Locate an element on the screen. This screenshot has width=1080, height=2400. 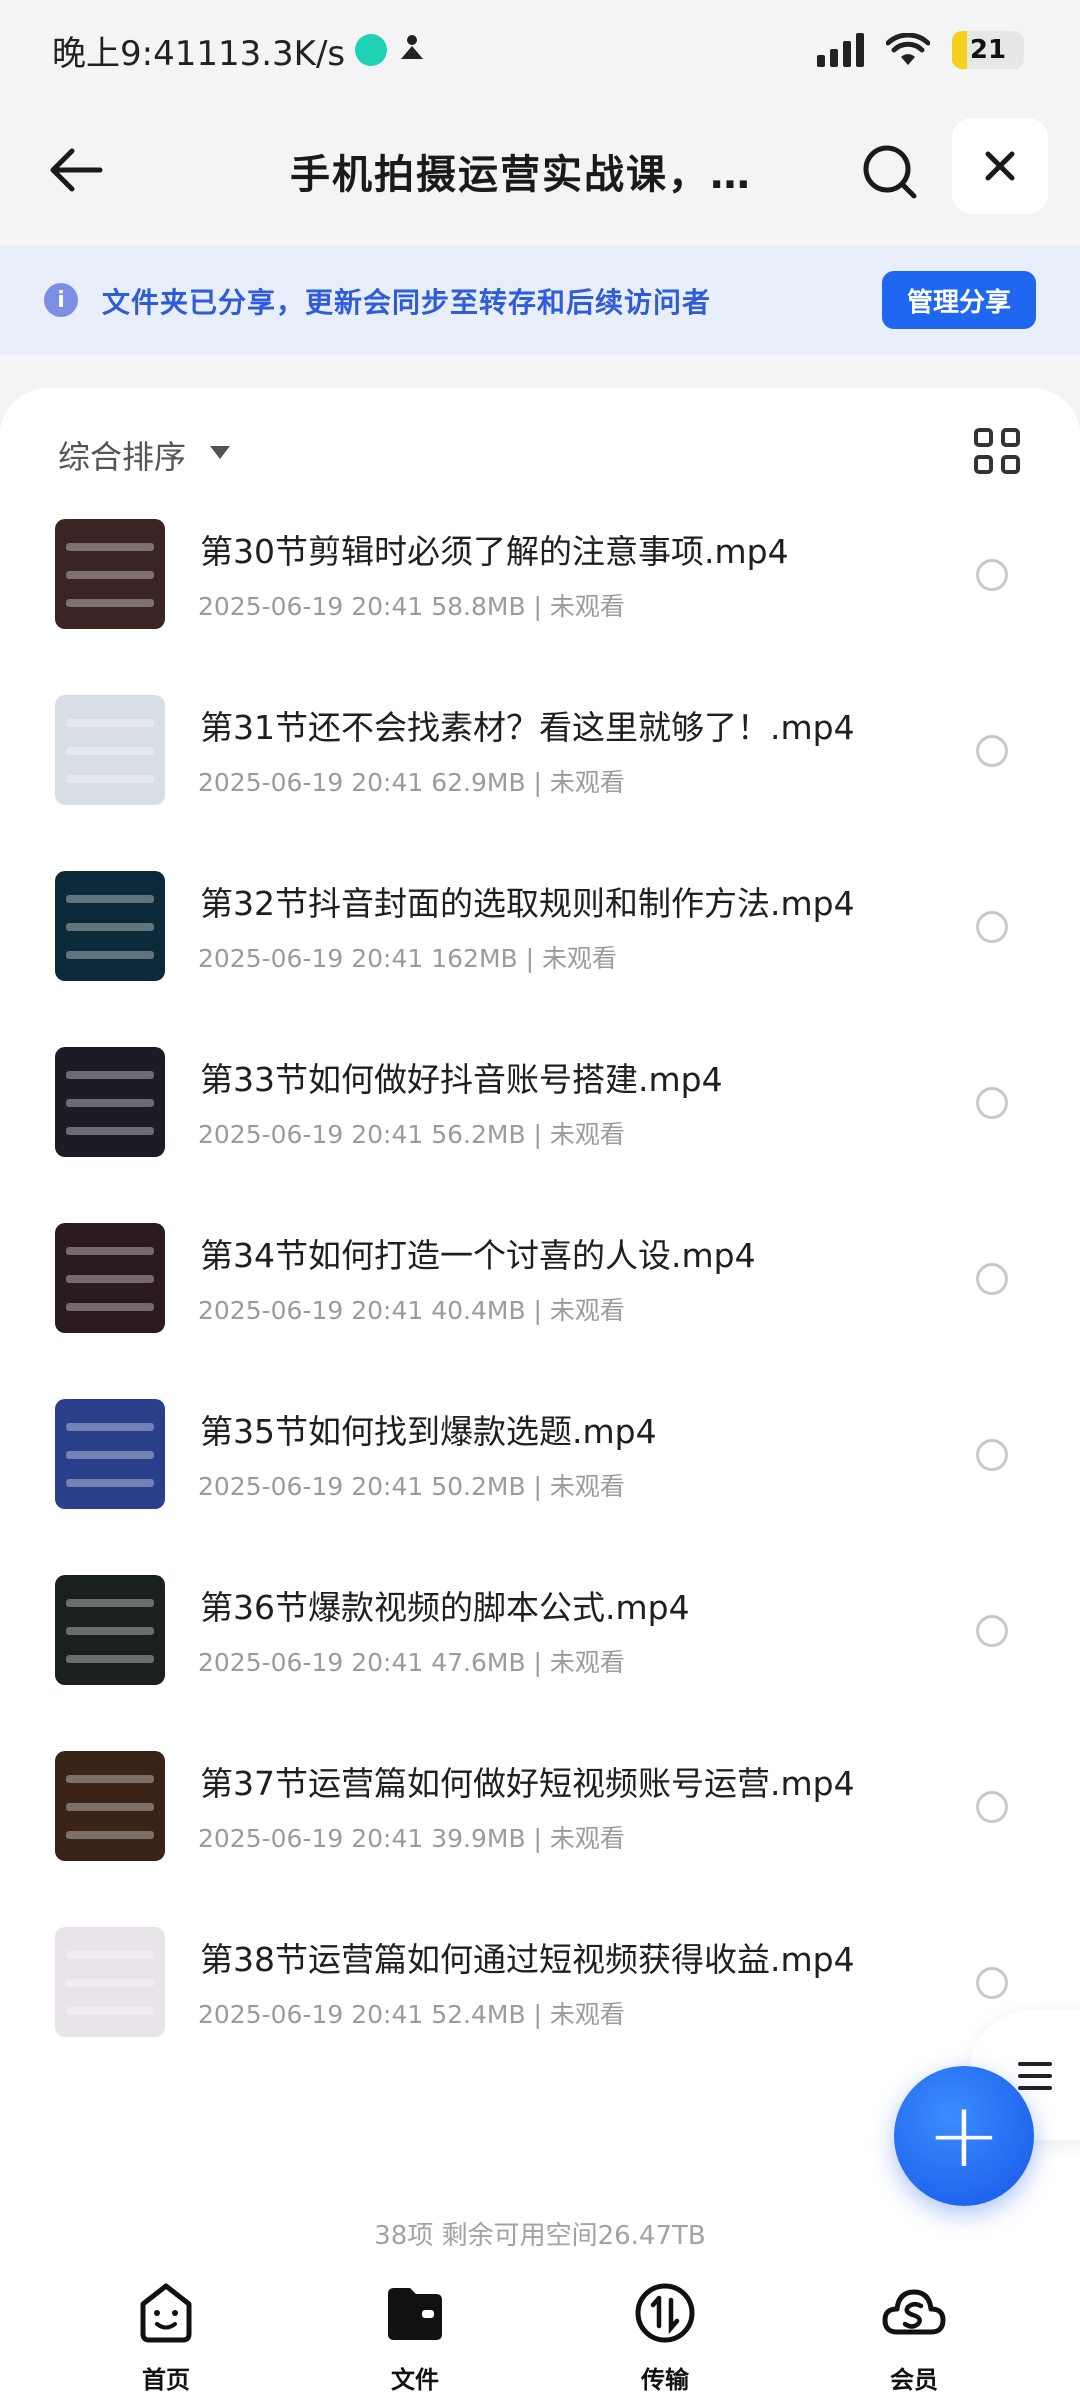
search-icon is located at coordinates (890, 172).